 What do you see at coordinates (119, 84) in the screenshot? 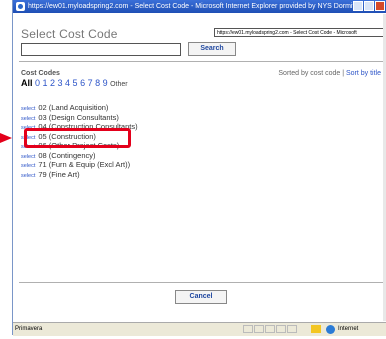
I see `filter-other: Other` at bounding box center [119, 84].